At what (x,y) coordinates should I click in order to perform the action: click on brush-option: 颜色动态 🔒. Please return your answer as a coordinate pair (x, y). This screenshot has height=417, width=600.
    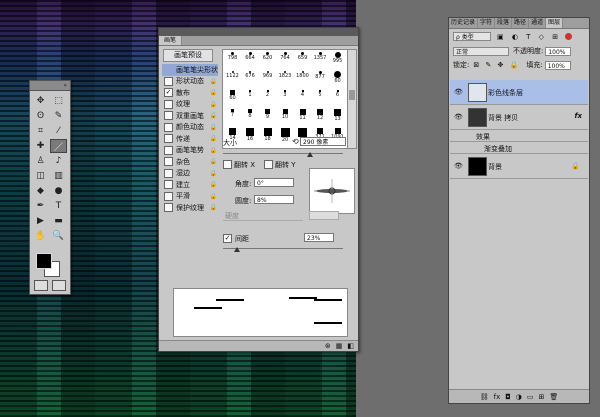
    Looking at the image, I should click on (190, 128).